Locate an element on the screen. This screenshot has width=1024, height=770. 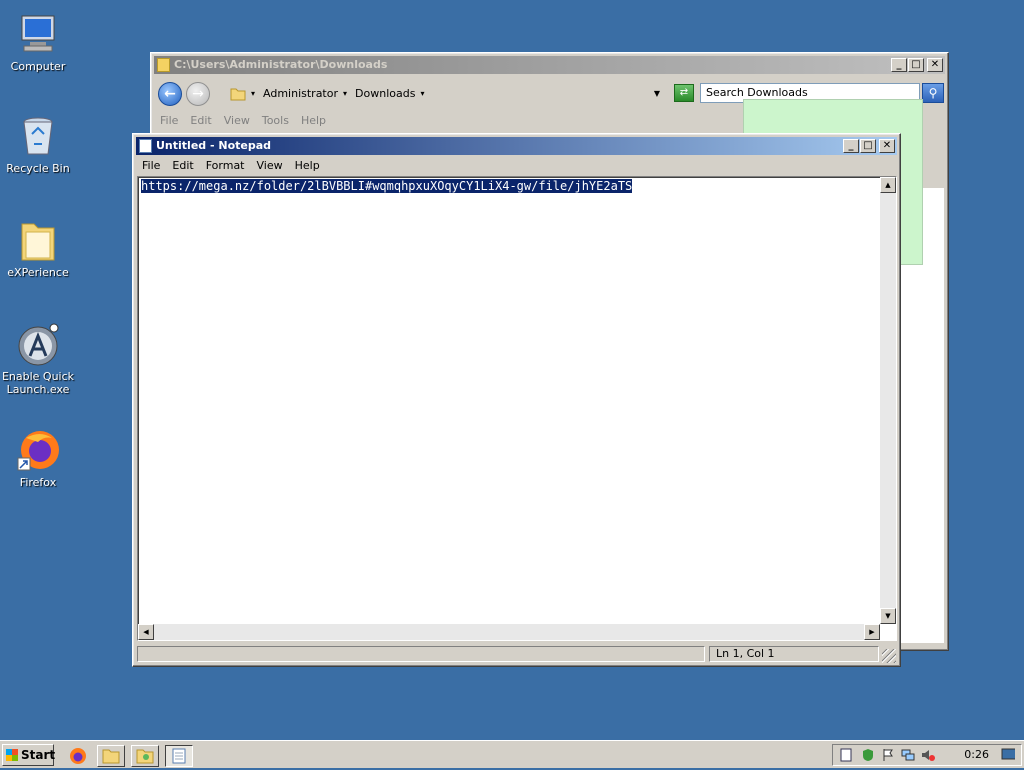
notepad-menubar: File Edit Format View Help is located at coordinates (516, 165).